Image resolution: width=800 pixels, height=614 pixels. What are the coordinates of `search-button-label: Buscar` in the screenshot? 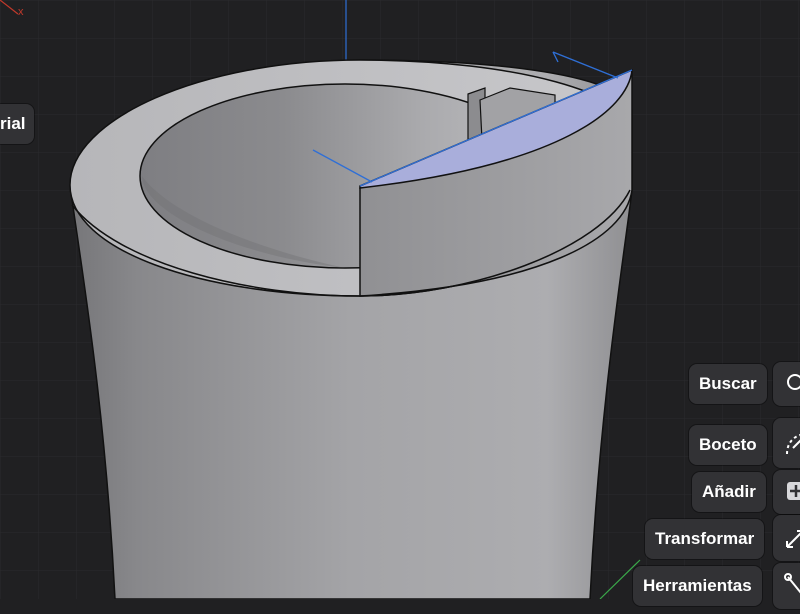 It's located at (728, 383).